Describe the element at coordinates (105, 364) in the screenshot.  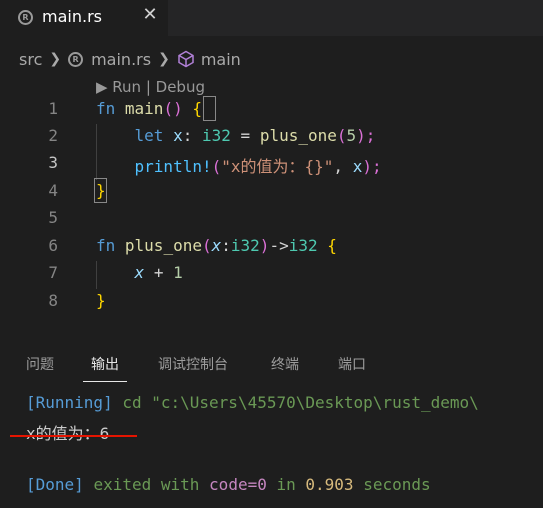
I see `tab-output: 输出` at that location.